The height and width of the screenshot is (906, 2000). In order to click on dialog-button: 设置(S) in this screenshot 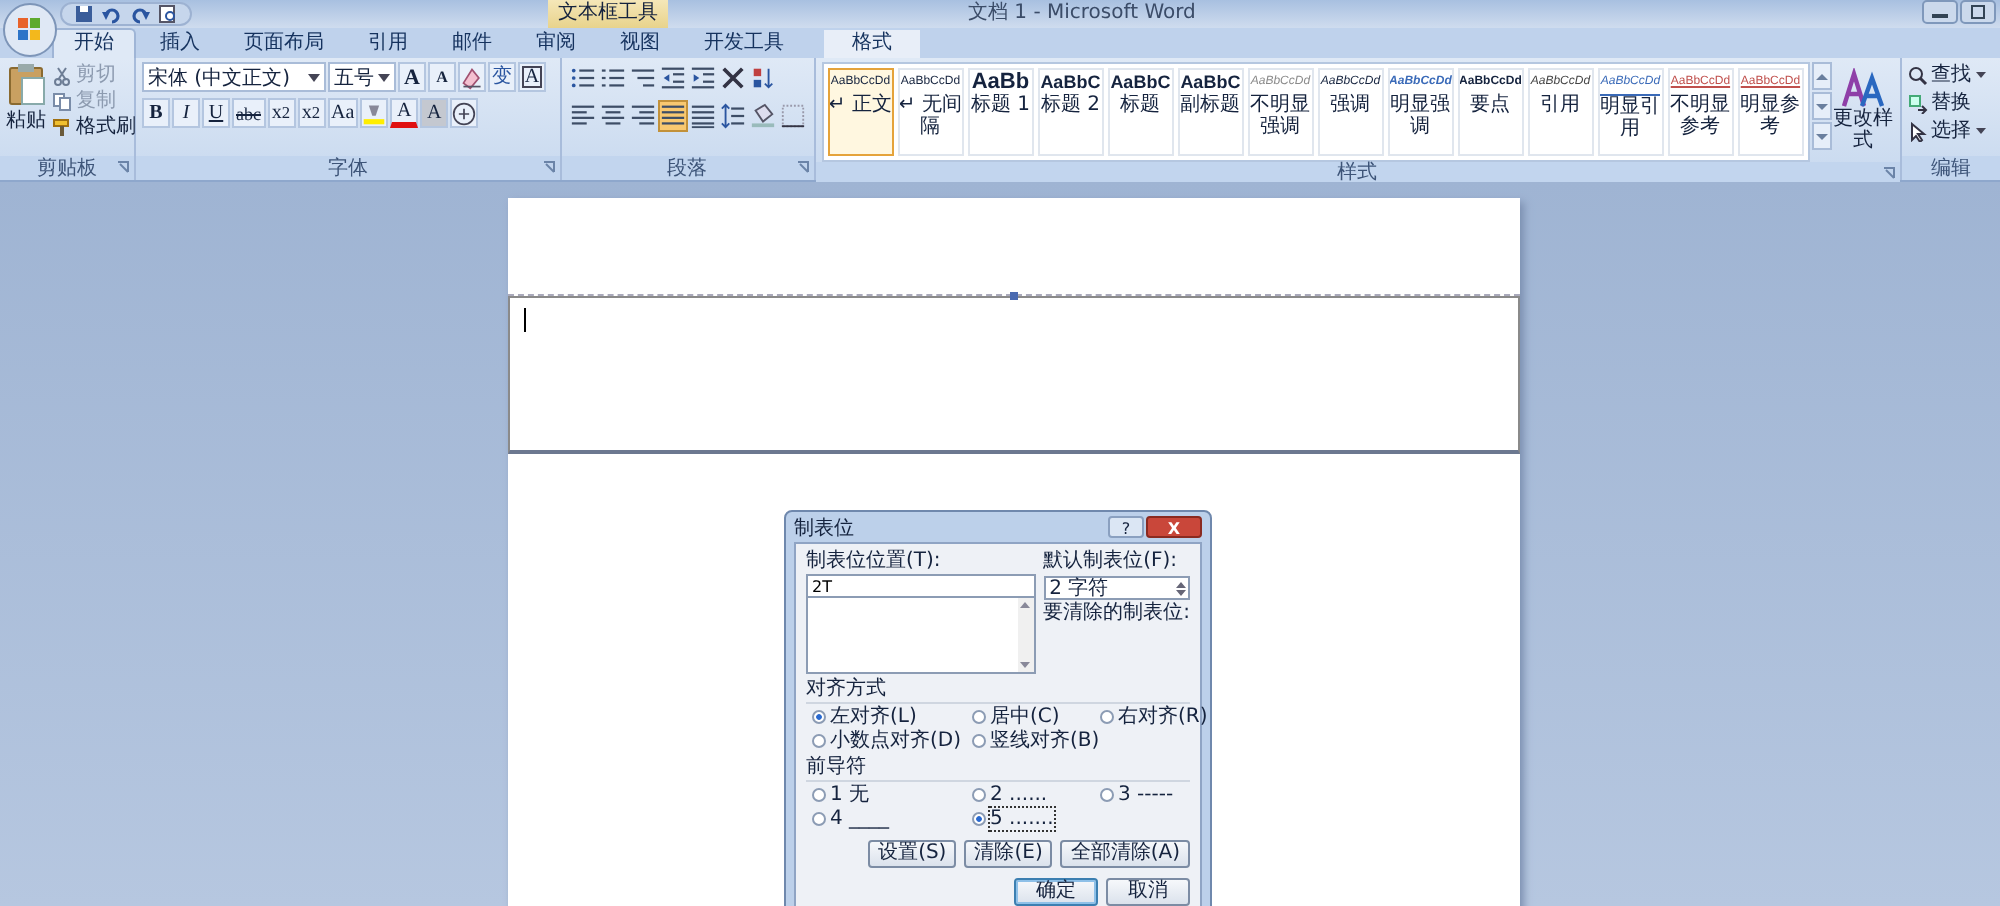, I will do `click(912, 854)`.